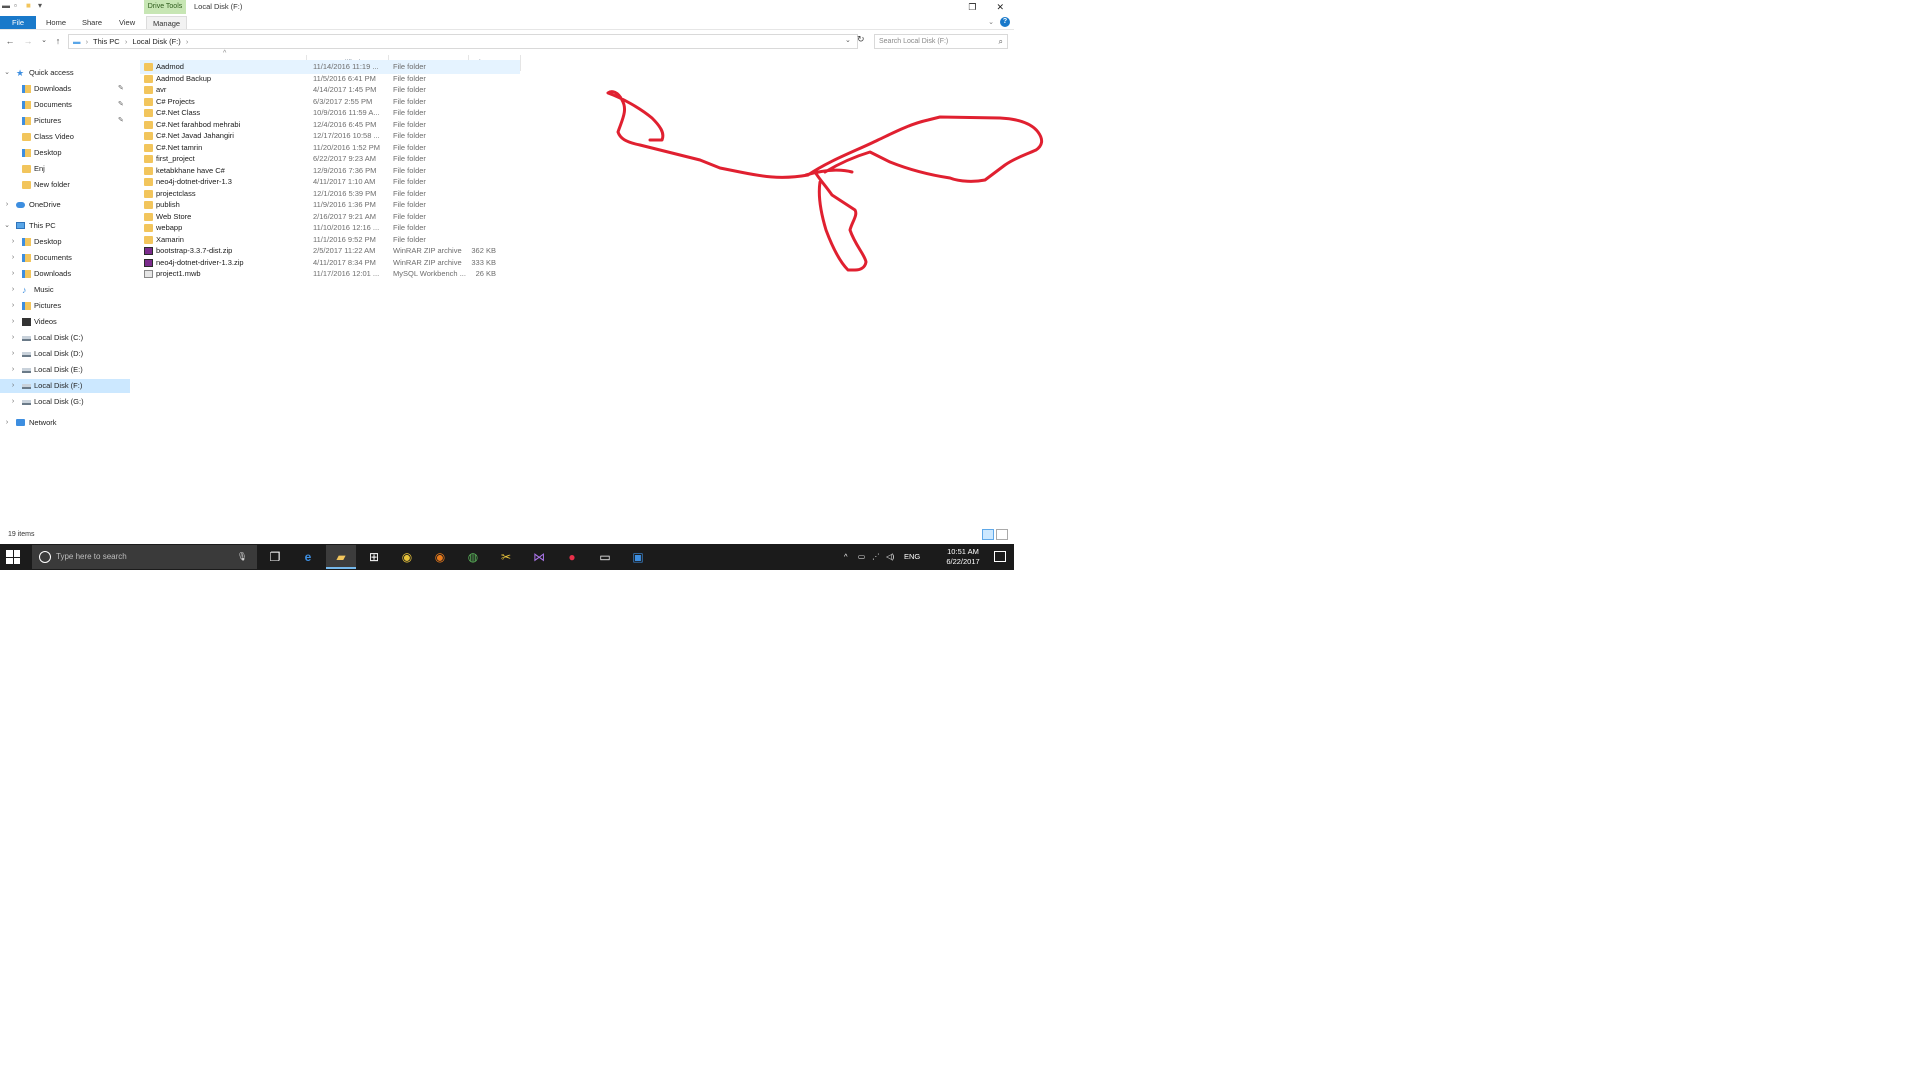  What do you see at coordinates (65, 185) in the screenshot?
I see `nav-item-new-folder: New folder` at bounding box center [65, 185].